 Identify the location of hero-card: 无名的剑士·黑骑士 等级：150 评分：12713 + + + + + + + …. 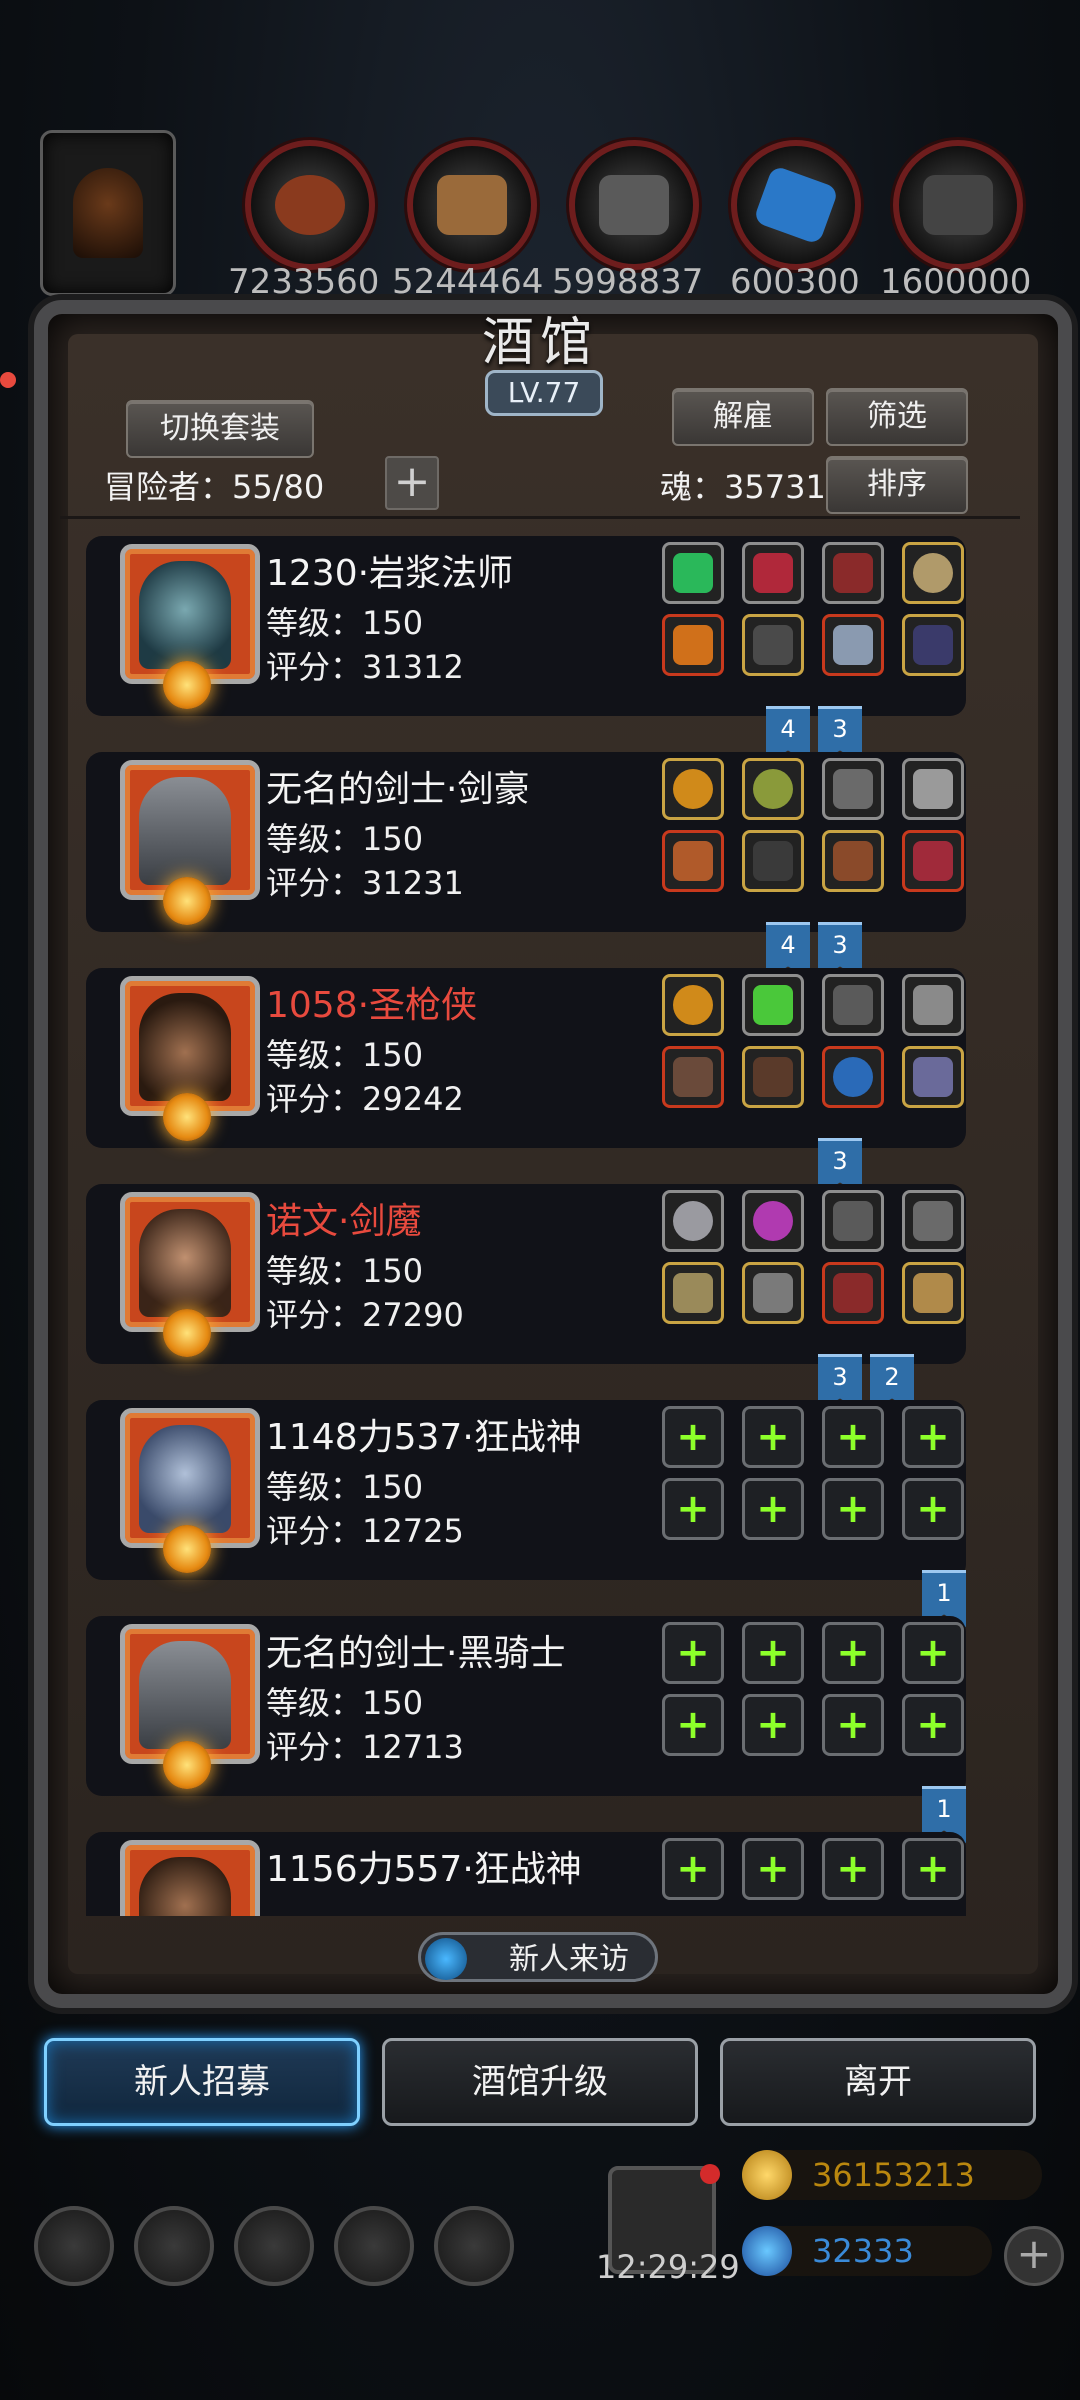
(526, 1706).